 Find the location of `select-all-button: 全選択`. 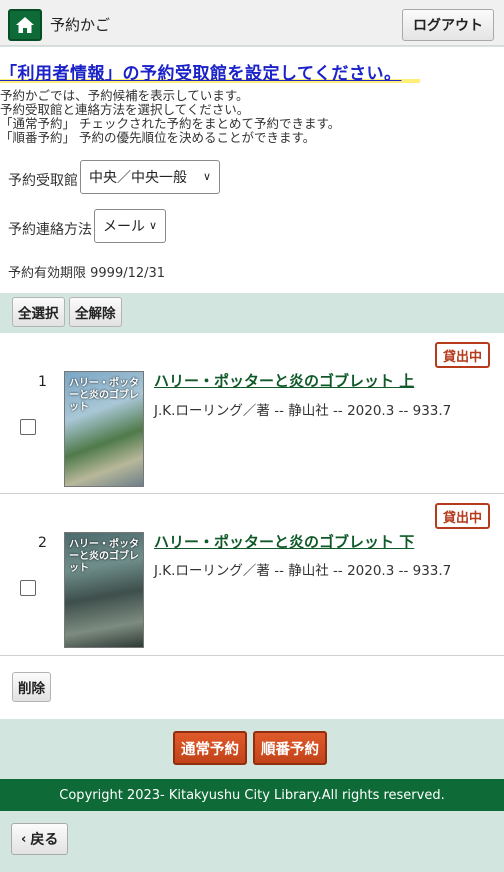

select-all-button: 全選択 is located at coordinates (38, 312).